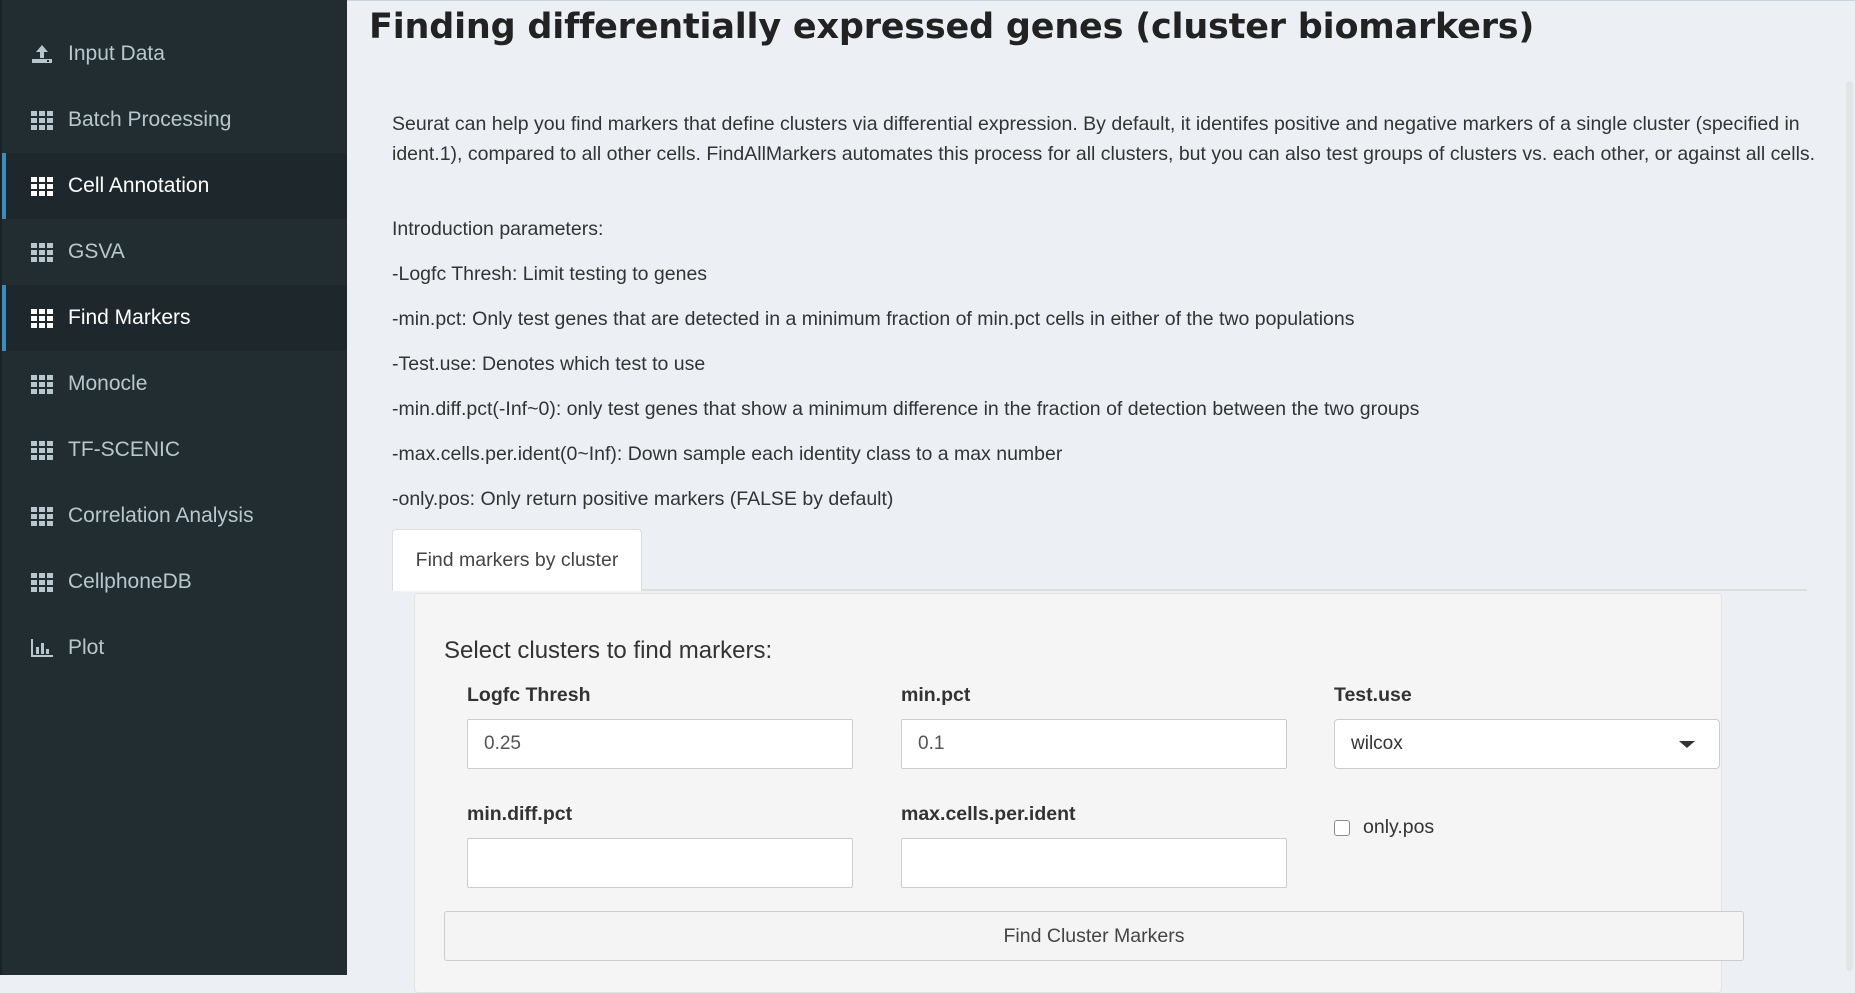 The image size is (1855, 993). What do you see at coordinates (660, 744) in the screenshot?
I see `logfc-thresh-input` at bounding box center [660, 744].